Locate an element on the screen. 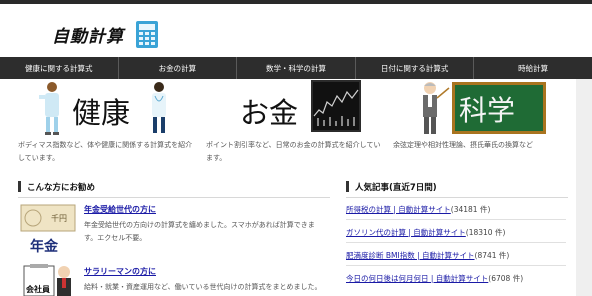 The width and height of the screenshot is (592, 296). category-desc-money: ポイント割引率など、日常のお金の計算式を紹介しています。 is located at coordinates (293, 151).